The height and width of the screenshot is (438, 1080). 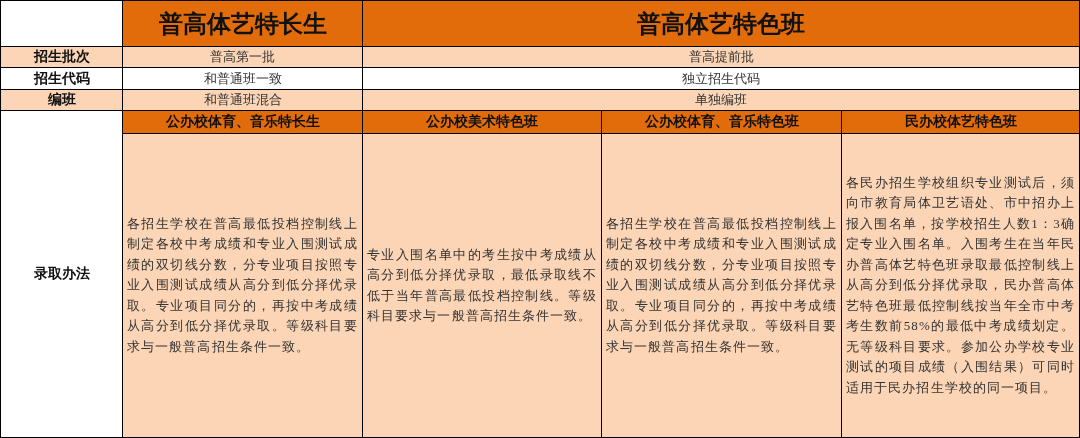 I want to click on row-header: 招生批次, so click(x=61, y=57).